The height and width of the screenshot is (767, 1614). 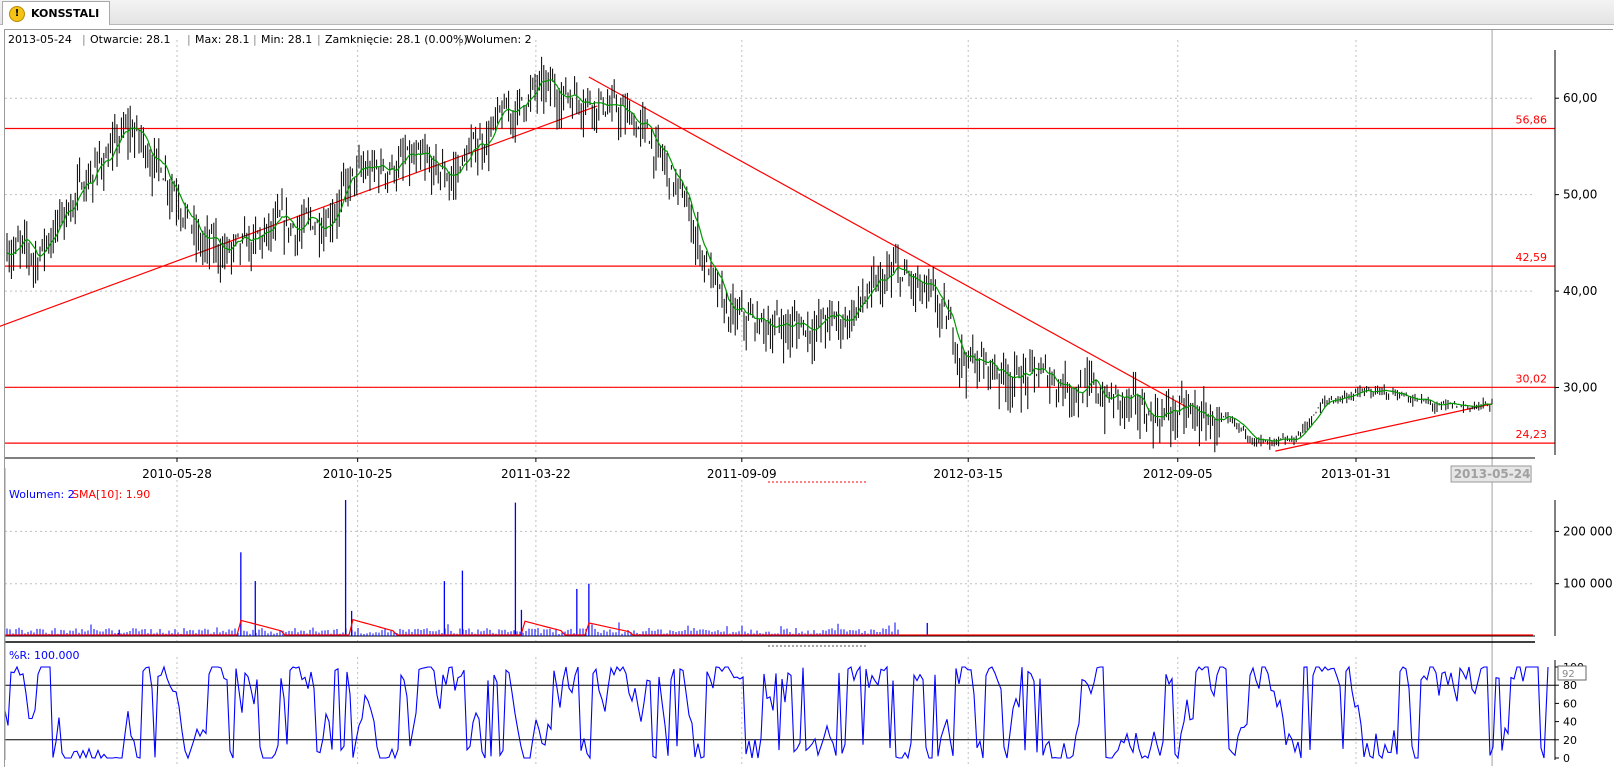 What do you see at coordinates (1580, 195) in the screenshot?
I see `price-tick-label: 50,00` at bounding box center [1580, 195].